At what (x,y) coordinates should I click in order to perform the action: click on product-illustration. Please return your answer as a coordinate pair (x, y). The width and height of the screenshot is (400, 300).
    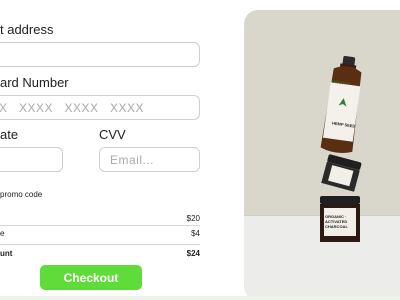
    Looking at the image, I should click on (341, 148).